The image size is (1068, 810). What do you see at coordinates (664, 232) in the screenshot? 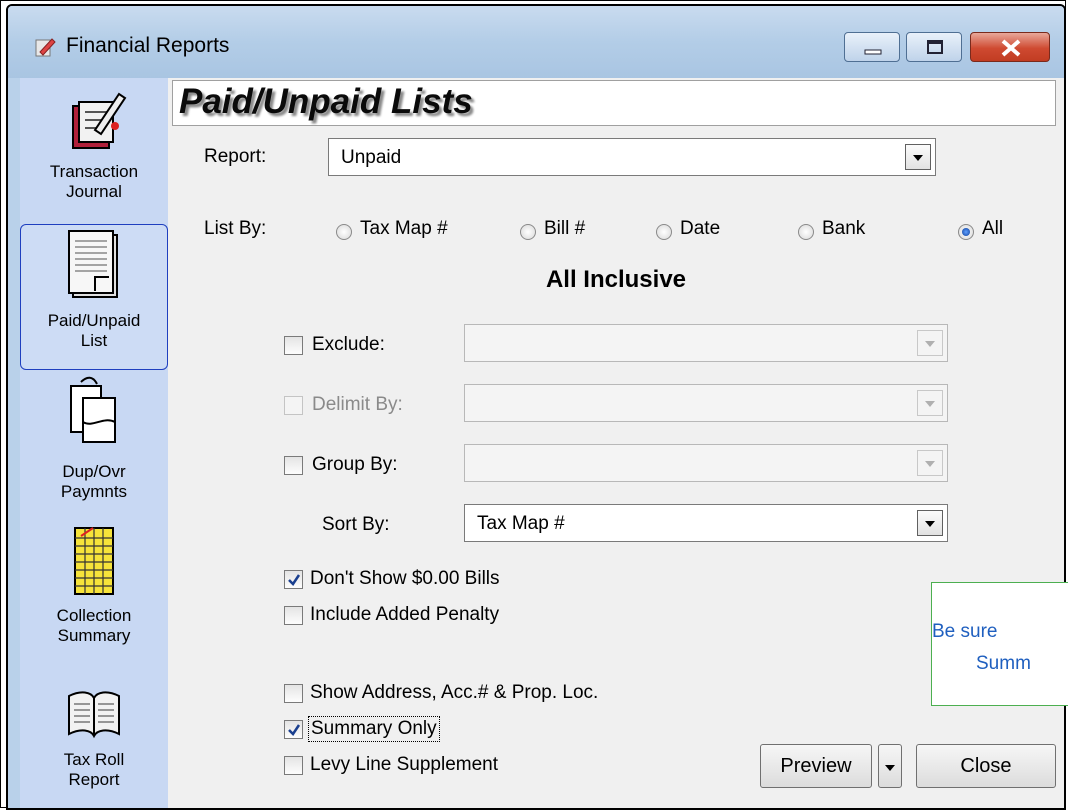
I see `radio-date` at bounding box center [664, 232].